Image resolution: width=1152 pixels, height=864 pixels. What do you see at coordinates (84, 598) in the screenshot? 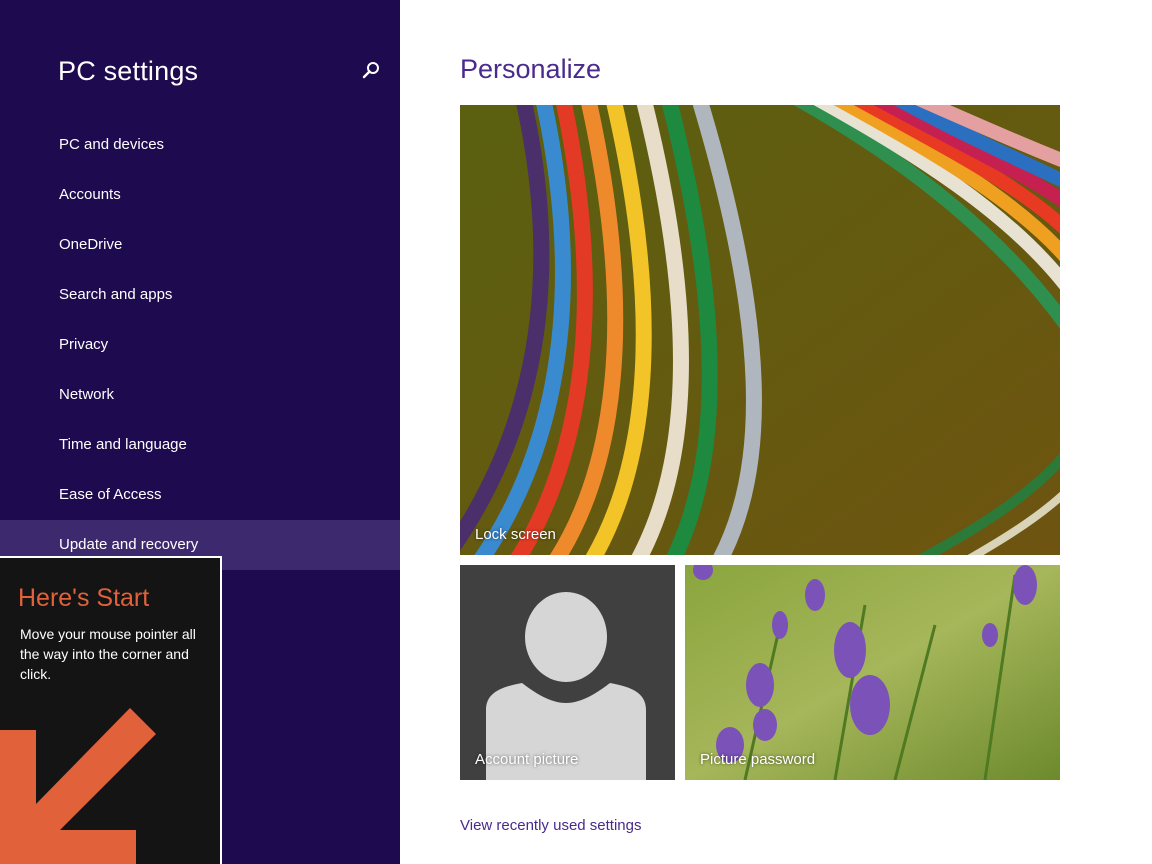
I see `start-hint-title: Here's Start` at bounding box center [84, 598].